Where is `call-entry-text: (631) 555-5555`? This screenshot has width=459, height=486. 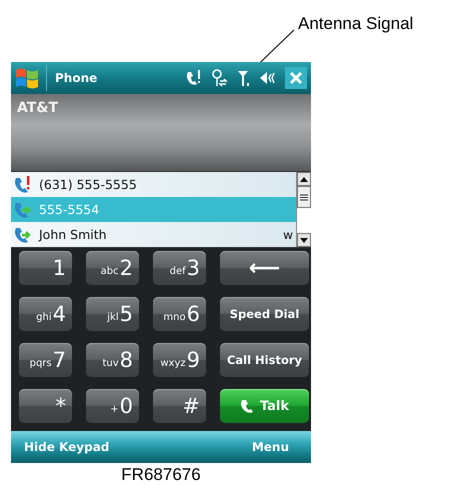 call-entry-text: (631) 555-5555 is located at coordinates (88, 184).